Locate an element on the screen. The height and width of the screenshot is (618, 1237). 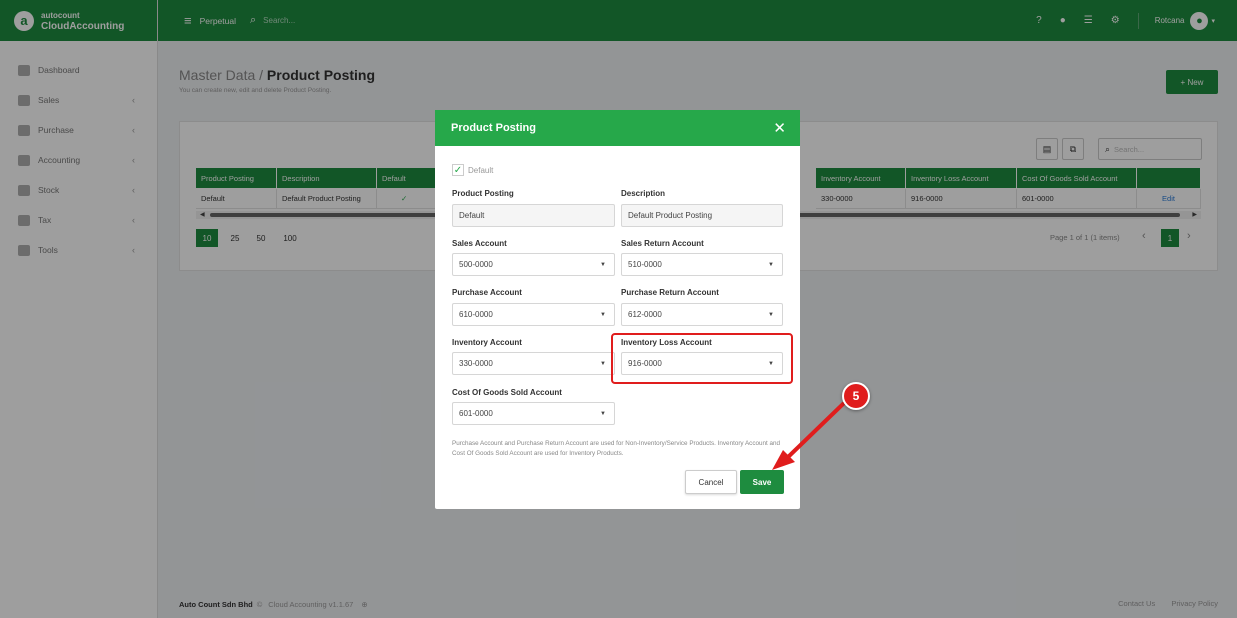
step-number-badge: 5 is located at coordinates (856, 396).